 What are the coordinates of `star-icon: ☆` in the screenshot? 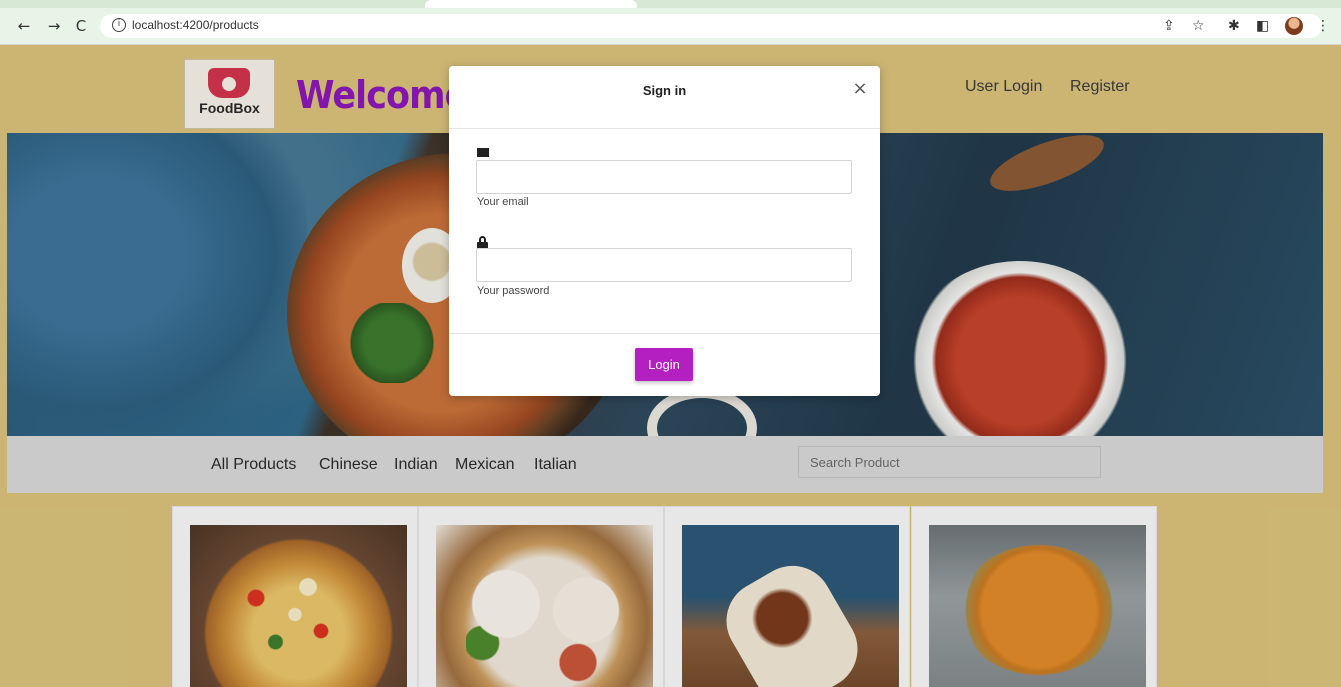 It's located at (1198, 26).